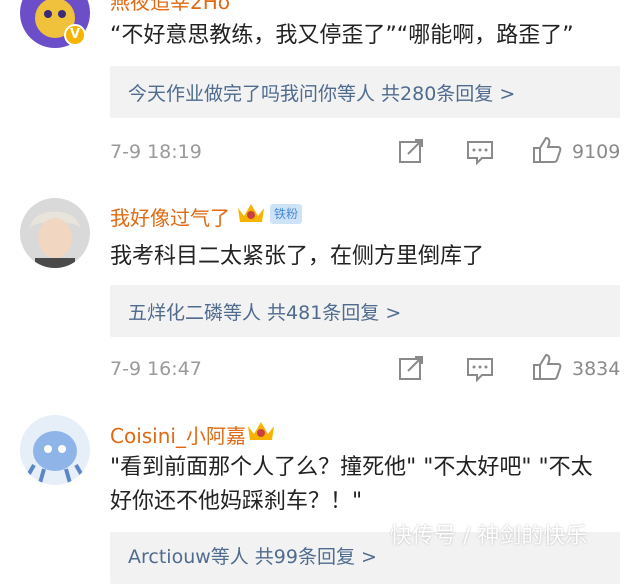  What do you see at coordinates (351, 467) in the screenshot?
I see `comment-text-line-1: "看到前面那个人了么？撞死他" "不太好吧" "不太` at bounding box center [351, 467].